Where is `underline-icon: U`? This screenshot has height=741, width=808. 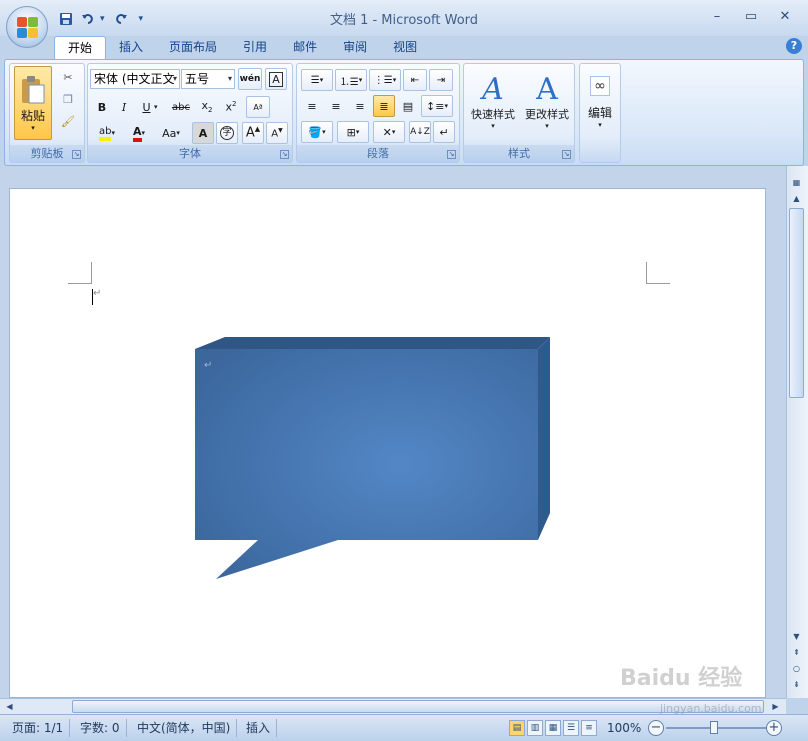 underline-icon: U is located at coordinates (146, 107).